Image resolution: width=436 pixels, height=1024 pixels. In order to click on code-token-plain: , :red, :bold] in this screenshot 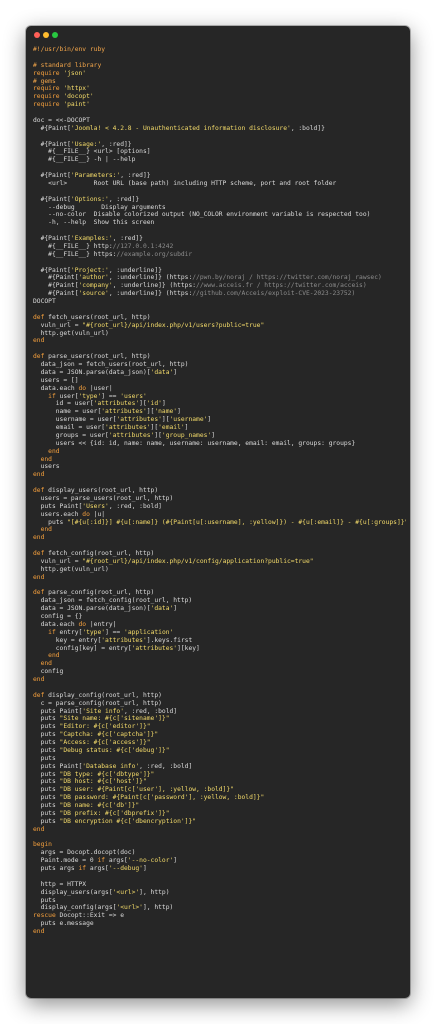, I will do `click(151, 711)`.